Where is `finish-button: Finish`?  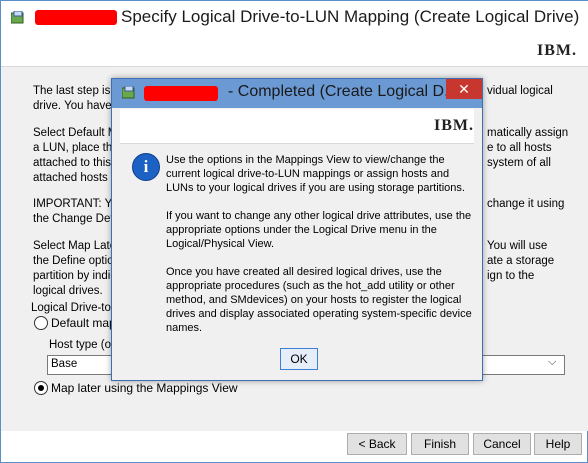
finish-button: Finish is located at coordinates (440, 444).